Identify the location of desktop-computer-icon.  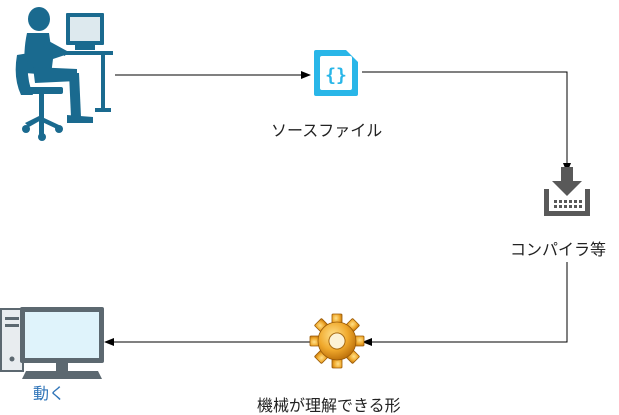
(52, 343).